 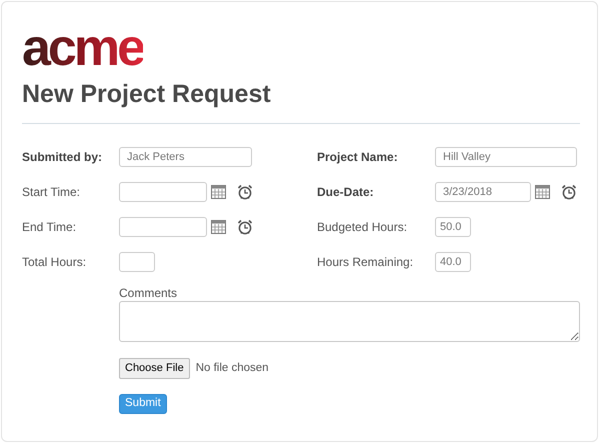 I want to click on field-label: Project Name:, so click(x=358, y=157).